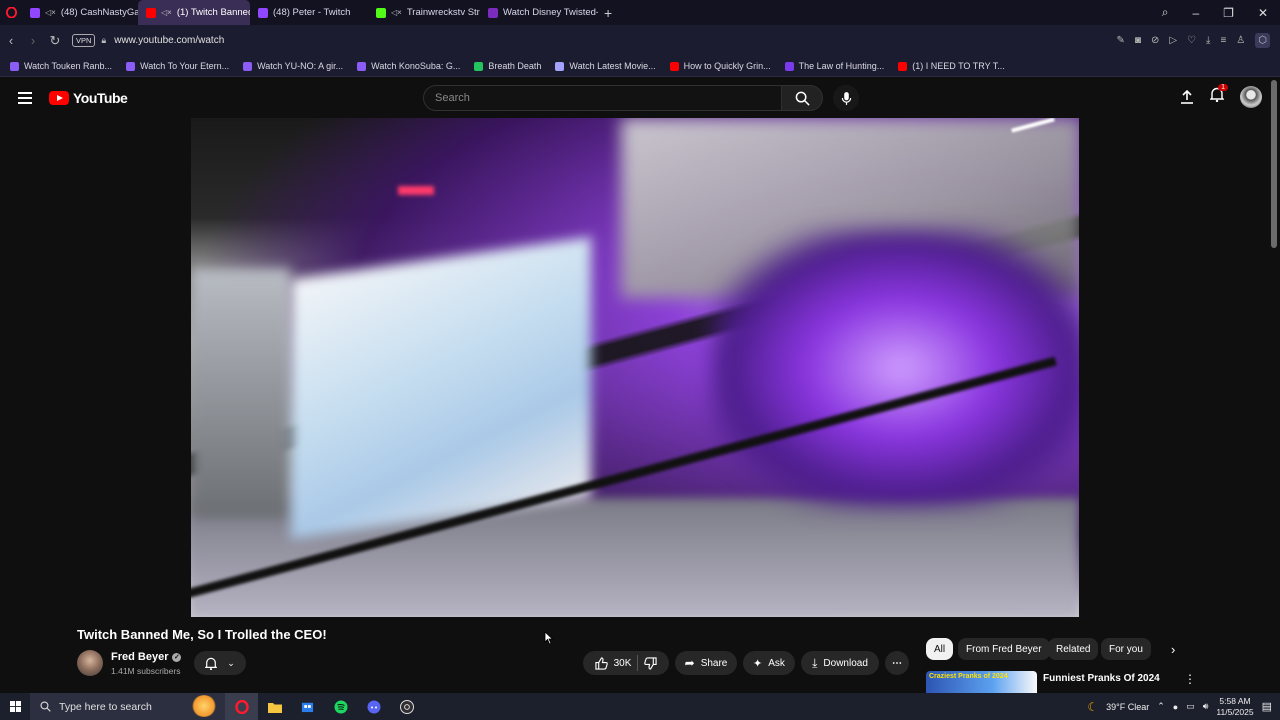 The image size is (1280, 720). What do you see at coordinates (1262, 40) in the screenshot?
I see `extensions-icon: ⬡` at bounding box center [1262, 40].